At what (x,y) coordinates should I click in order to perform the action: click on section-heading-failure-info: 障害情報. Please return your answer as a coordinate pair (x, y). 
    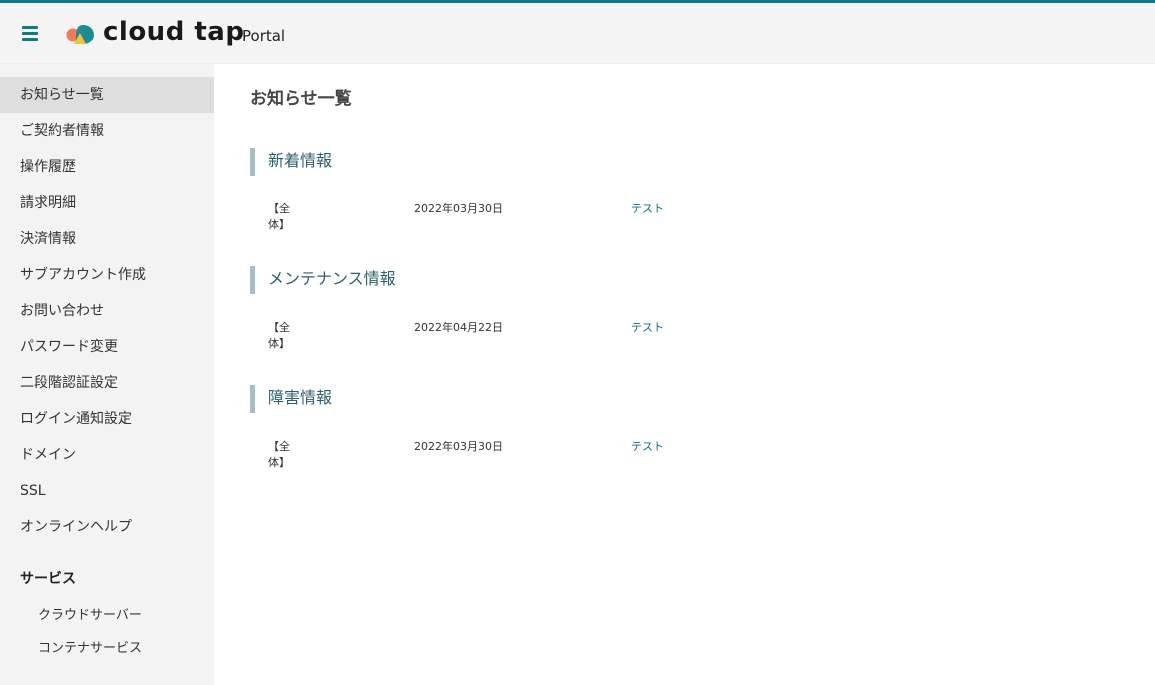
    Looking at the image, I should click on (291, 399).